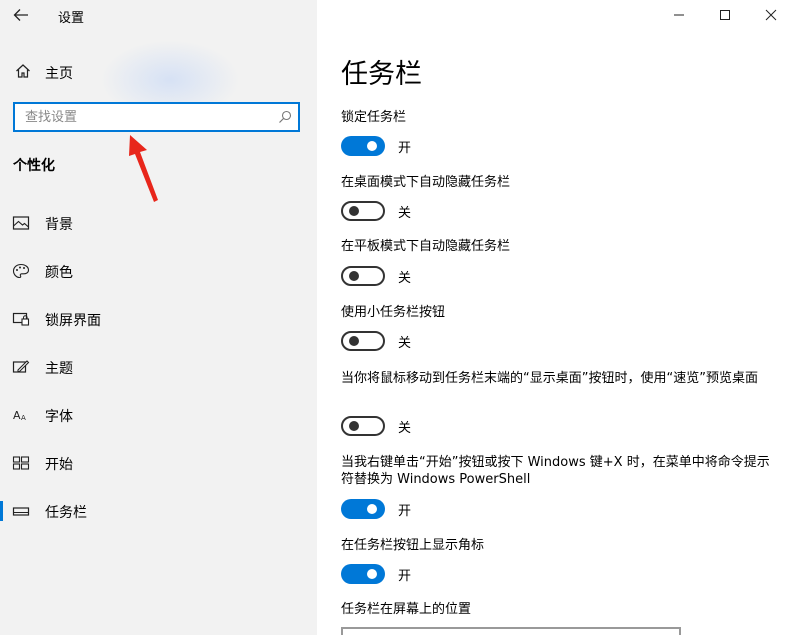 Image resolution: width=794 pixels, height=635 pixels. I want to click on setting-label: 在桌面模式下自动隐藏任务栏, so click(426, 182).